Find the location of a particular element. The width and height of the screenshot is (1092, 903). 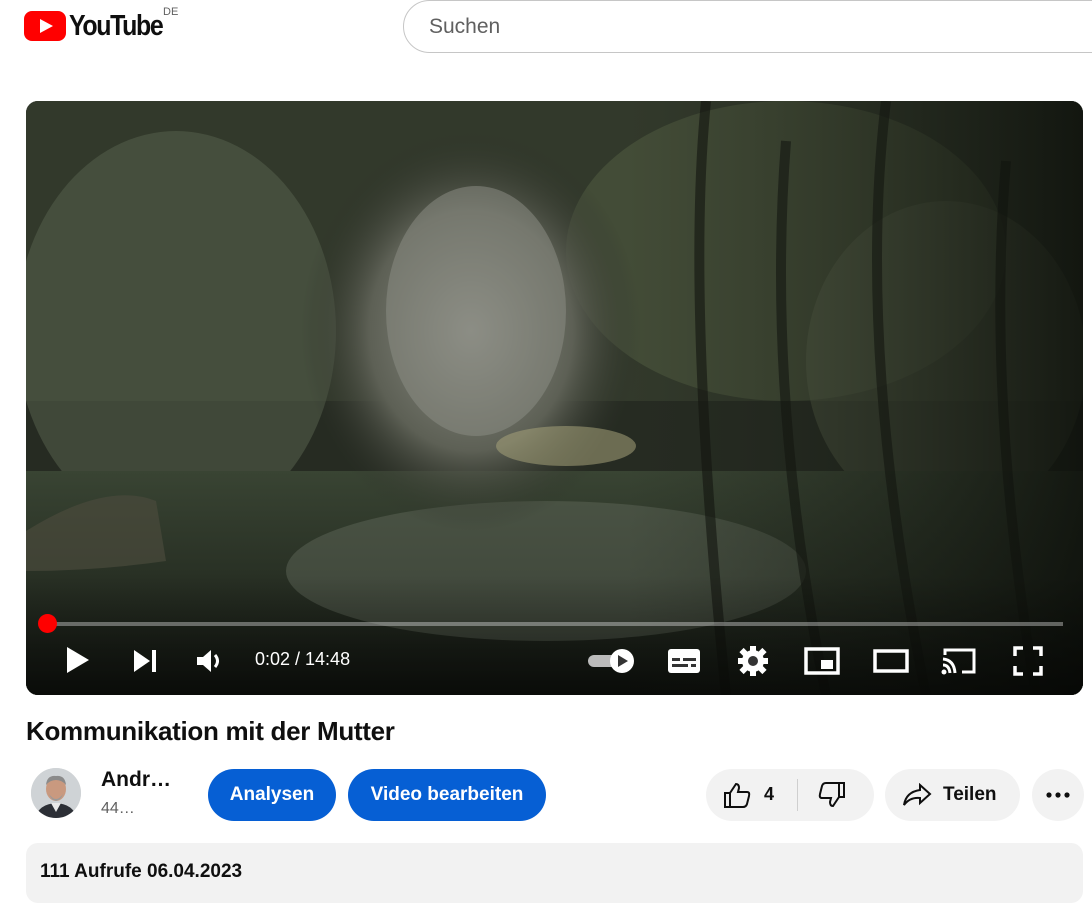

miniplayer-icon is located at coordinates (822, 661).